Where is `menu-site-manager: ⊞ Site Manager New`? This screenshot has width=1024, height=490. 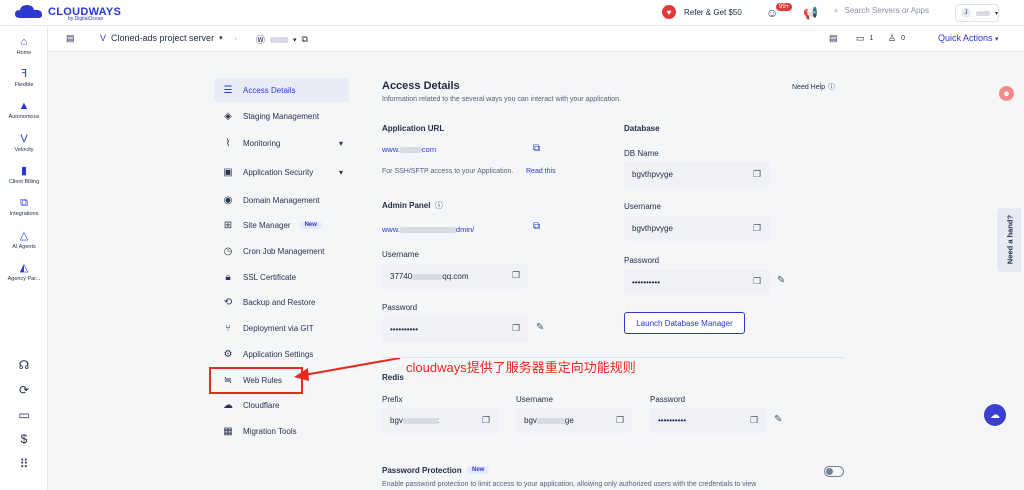 menu-site-manager: ⊞ Site Manager New is located at coordinates (281, 225).